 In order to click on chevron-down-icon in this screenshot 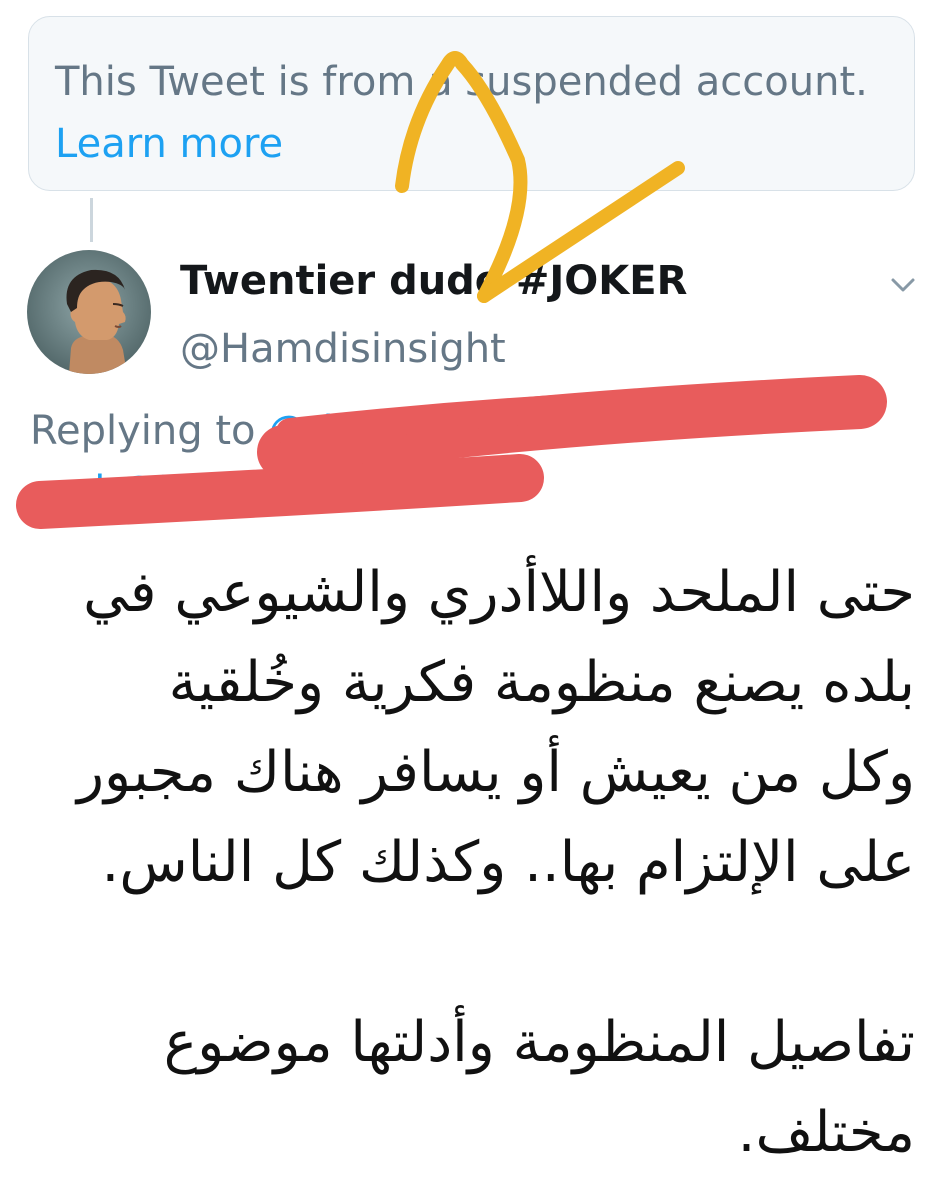, I will do `click(903, 285)`.